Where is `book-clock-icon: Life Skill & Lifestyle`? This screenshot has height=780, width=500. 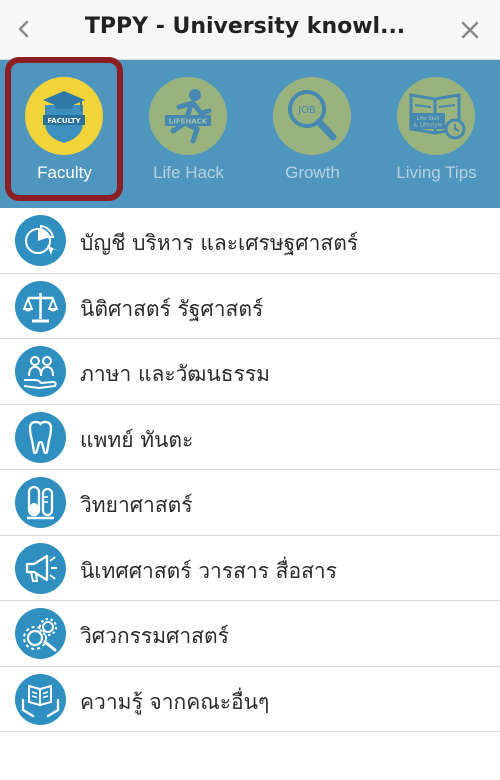 book-clock-icon: Life Skill & Lifestyle is located at coordinates (437, 116).